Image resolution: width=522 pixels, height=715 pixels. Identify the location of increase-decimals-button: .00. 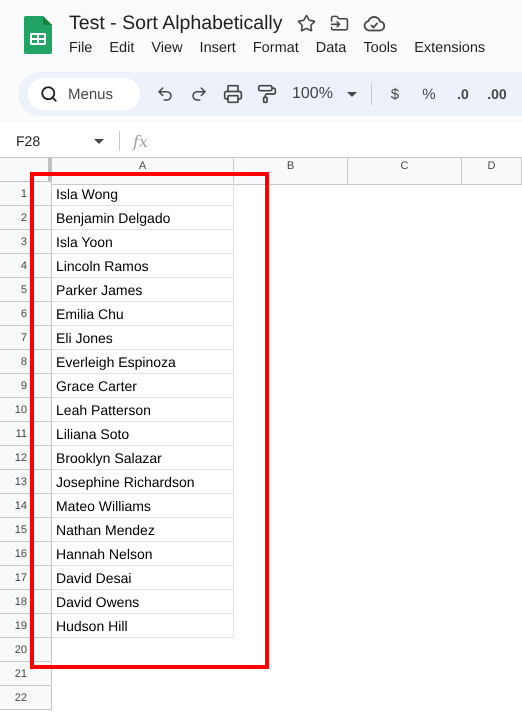
(497, 94).